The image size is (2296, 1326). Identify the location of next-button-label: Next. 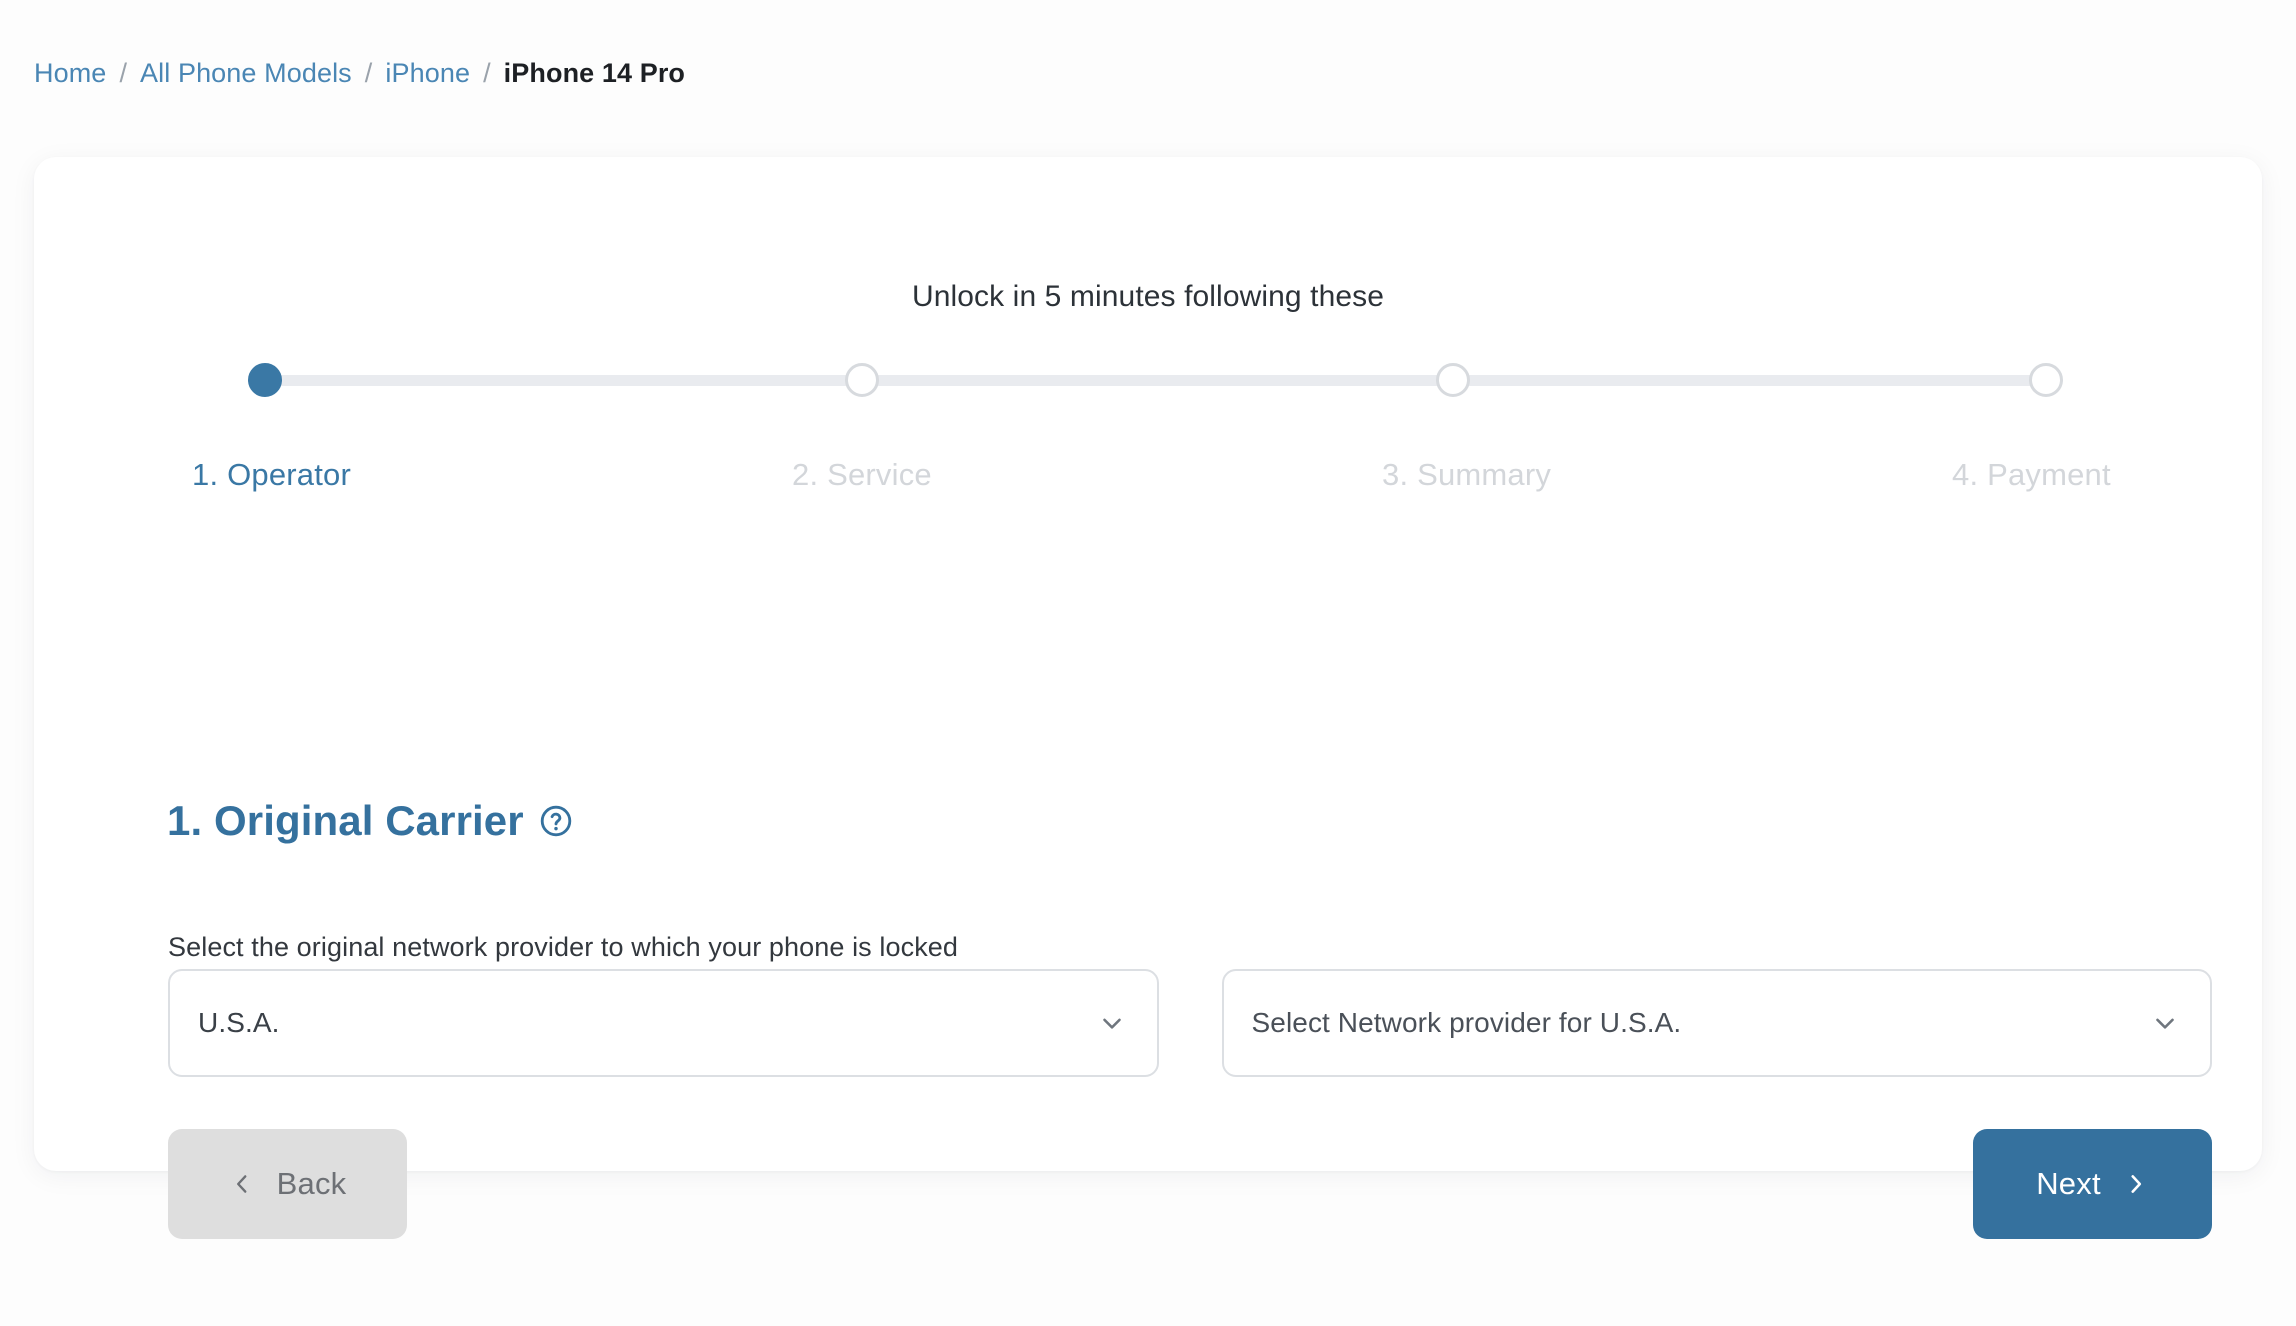
(2068, 1183).